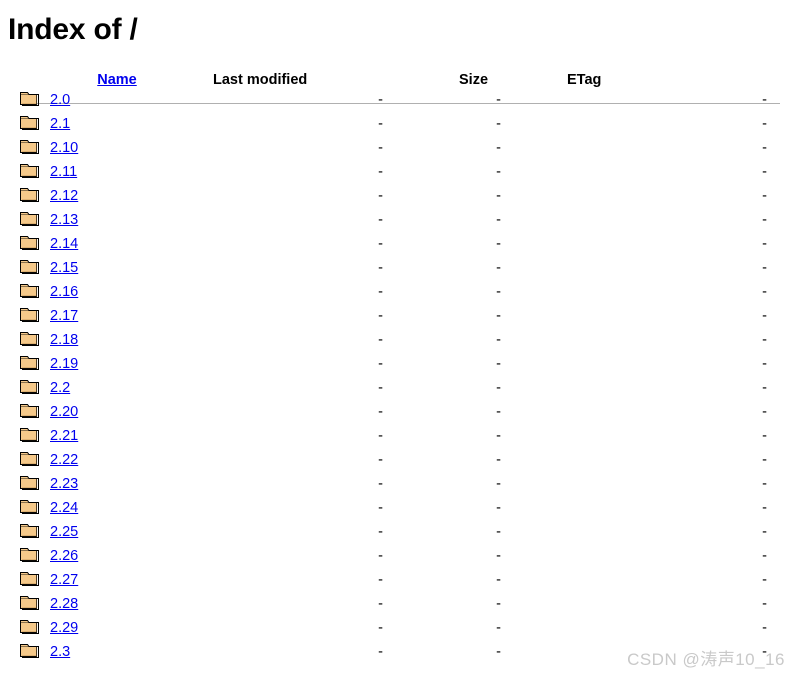 This screenshot has width=797, height=676. What do you see at coordinates (398, 77) in the screenshot?
I see `table-header-row: Name Last modified Size ETag` at bounding box center [398, 77].